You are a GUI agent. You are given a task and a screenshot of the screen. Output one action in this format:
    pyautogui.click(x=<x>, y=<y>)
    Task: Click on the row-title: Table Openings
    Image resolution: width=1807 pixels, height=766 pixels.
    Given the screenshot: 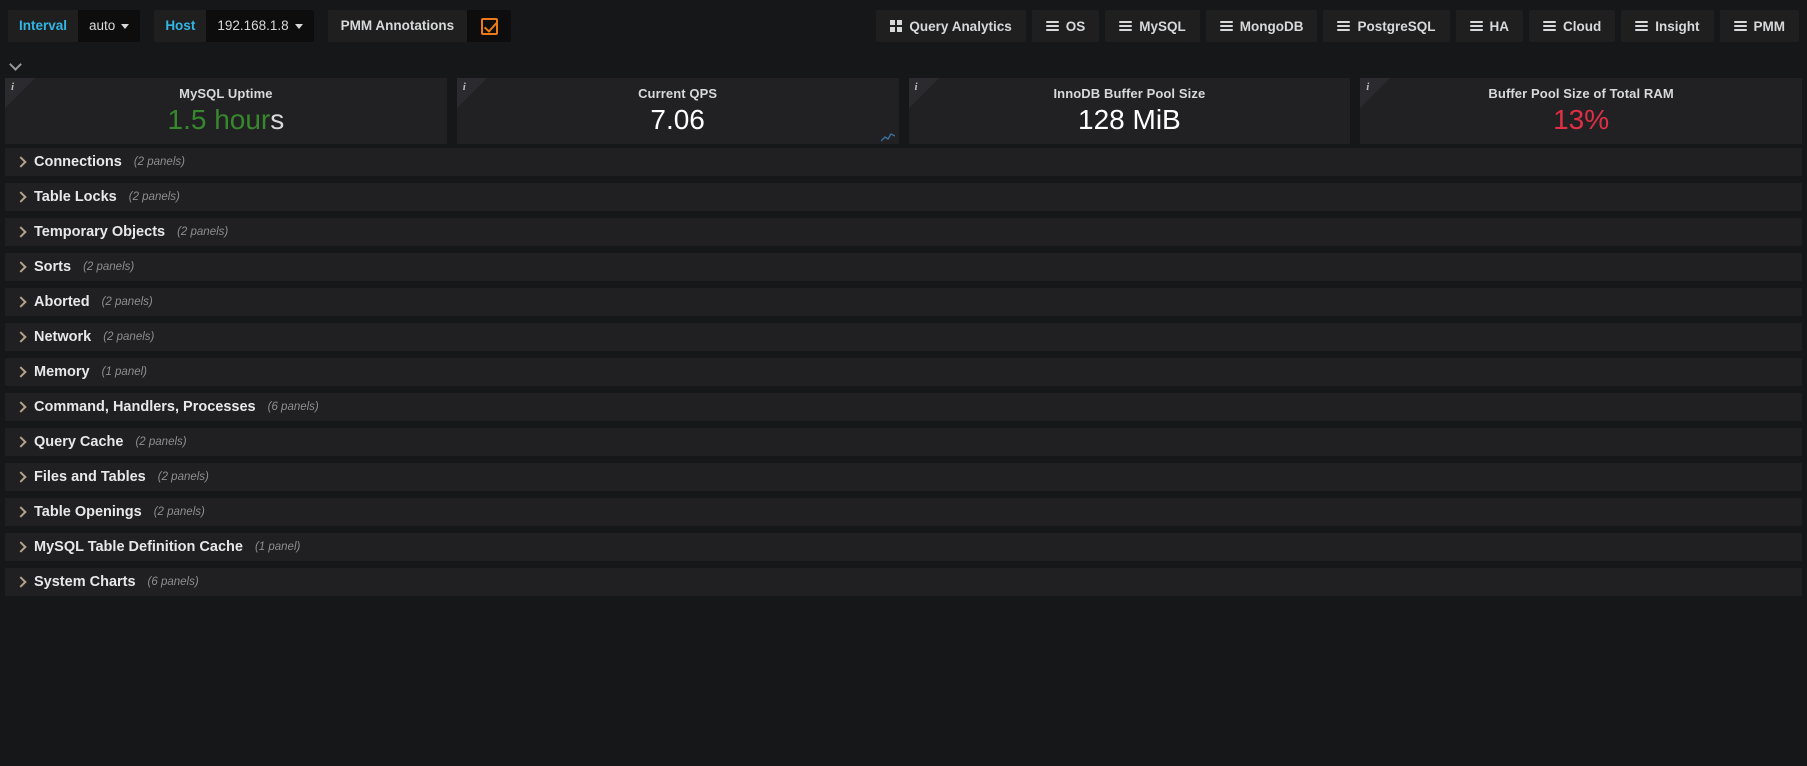 What is the action you would take?
    pyautogui.click(x=88, y=512)
    